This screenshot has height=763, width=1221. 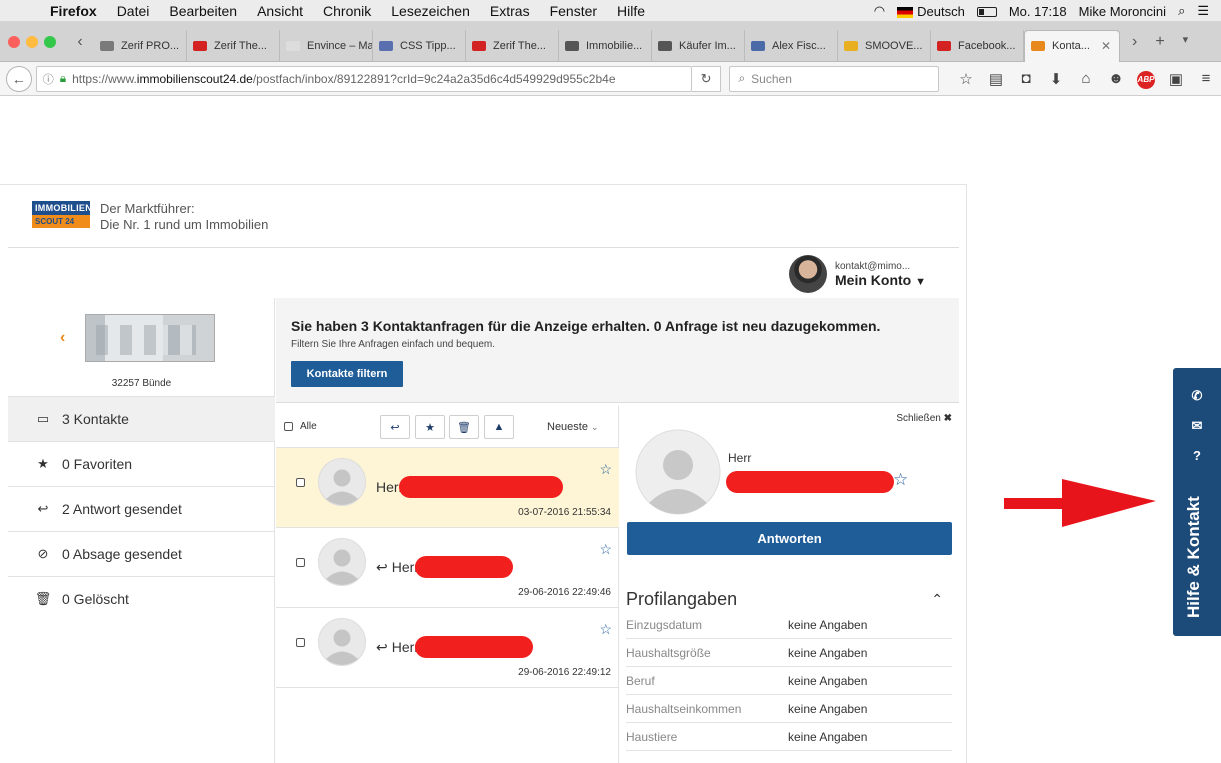 I want to click on tab-scroll-right-icon: ›, so click(x=1134, y=42).